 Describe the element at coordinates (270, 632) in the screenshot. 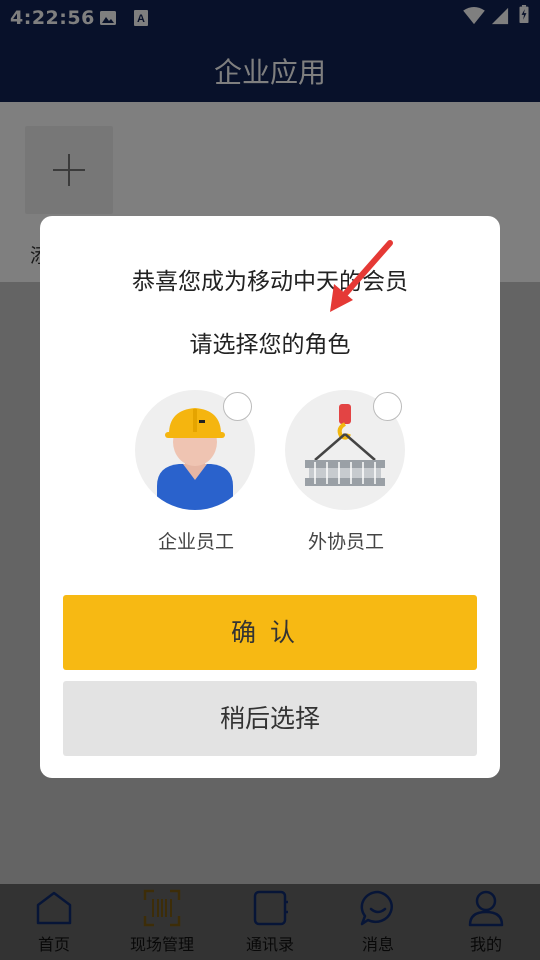

I see `confirm-button: 确认` at that location.